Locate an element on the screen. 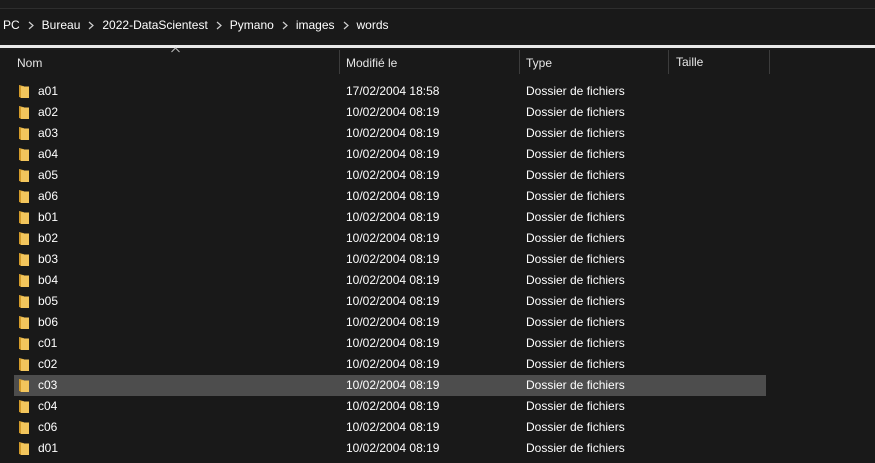 The width and height of the screenshot is (875, 463). list-item: a02 10/02/2004 08:19 Dossier de fichiers is located at coordinates (437, 112).